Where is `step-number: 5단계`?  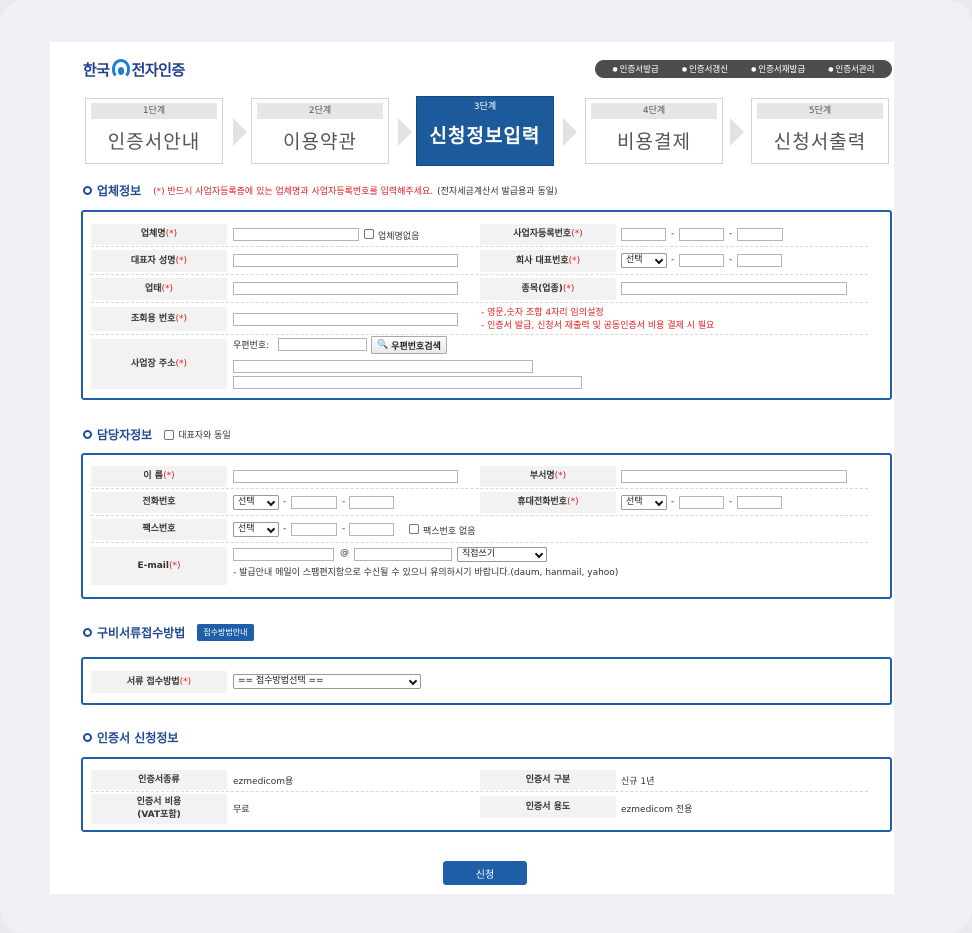 step-number: 5단계 is located at coordinates (820, 111).